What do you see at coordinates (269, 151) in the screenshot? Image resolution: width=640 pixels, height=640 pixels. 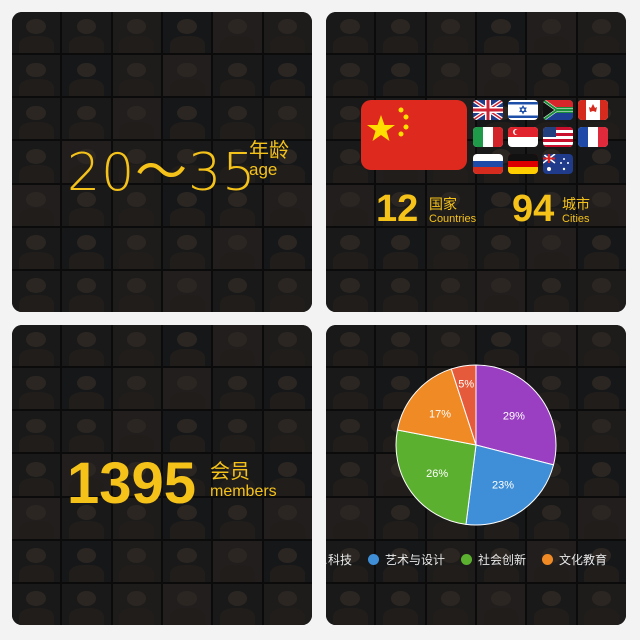 I see `age-label-cn: 年龄` at bounding box center [269, 151].